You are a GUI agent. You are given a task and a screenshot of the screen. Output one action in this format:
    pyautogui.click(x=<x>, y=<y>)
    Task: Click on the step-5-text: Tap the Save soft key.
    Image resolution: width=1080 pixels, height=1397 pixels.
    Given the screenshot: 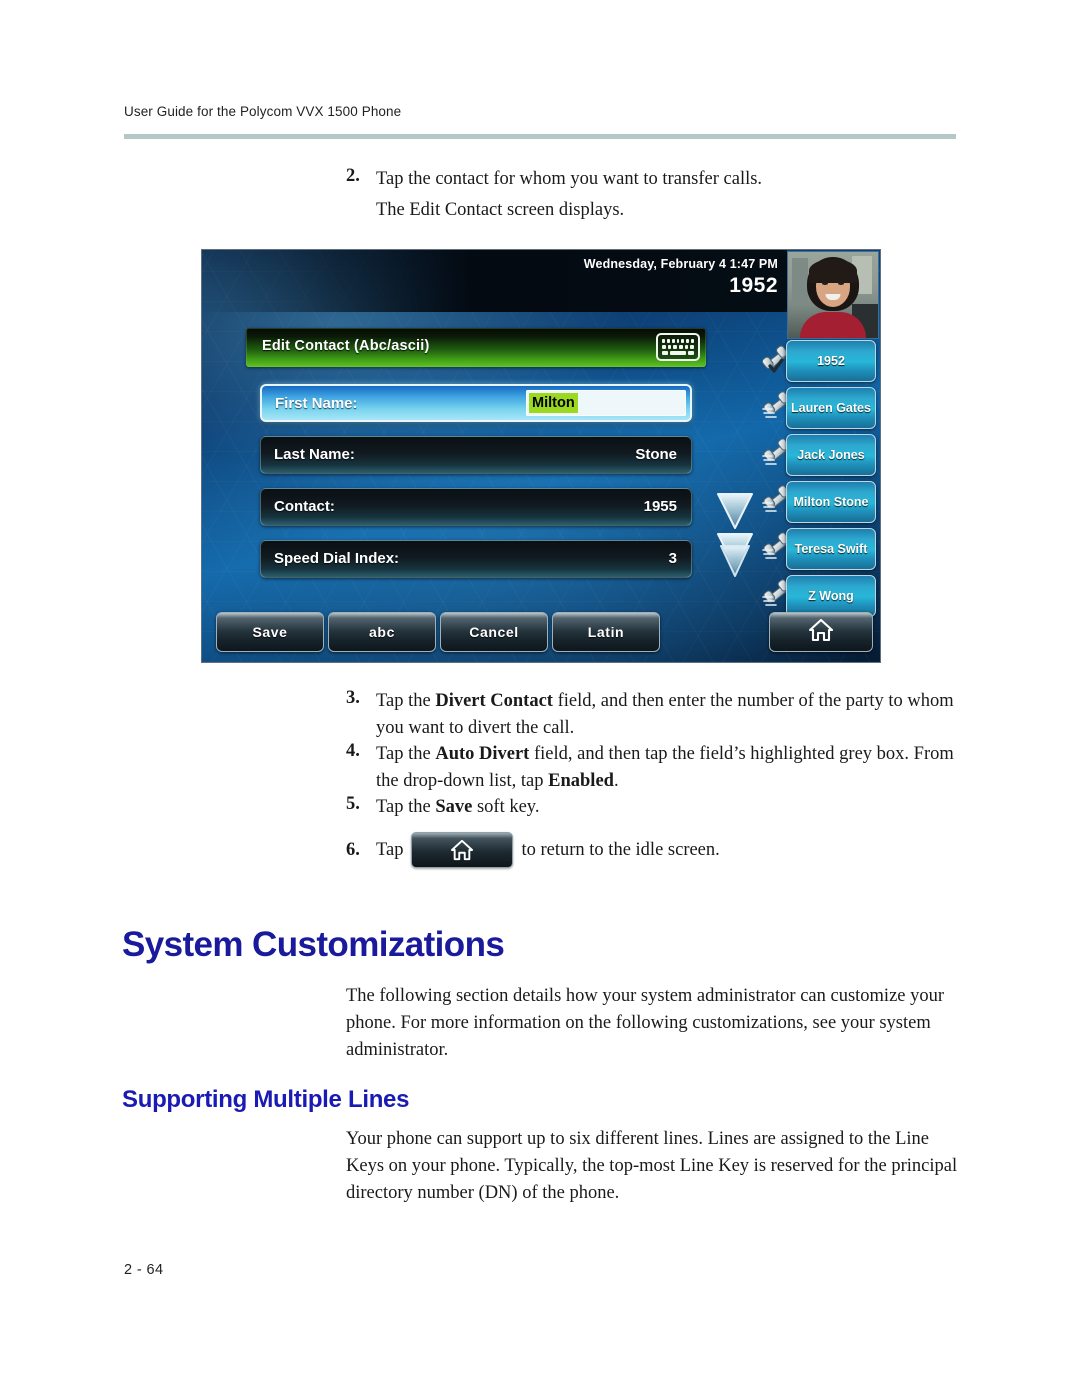 What is the action you would take?
    pyautogui.click(x=457, y=807)
    